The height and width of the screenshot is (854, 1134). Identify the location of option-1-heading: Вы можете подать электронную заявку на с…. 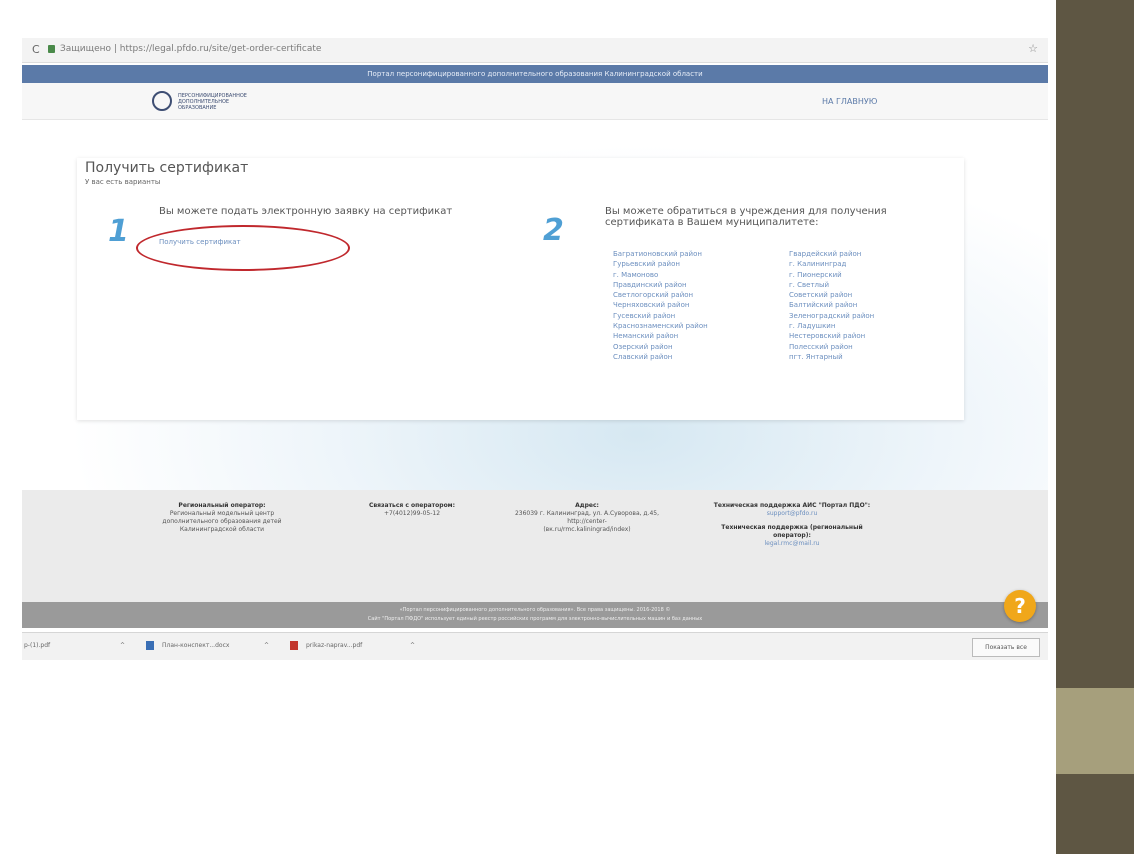
(306, 211).